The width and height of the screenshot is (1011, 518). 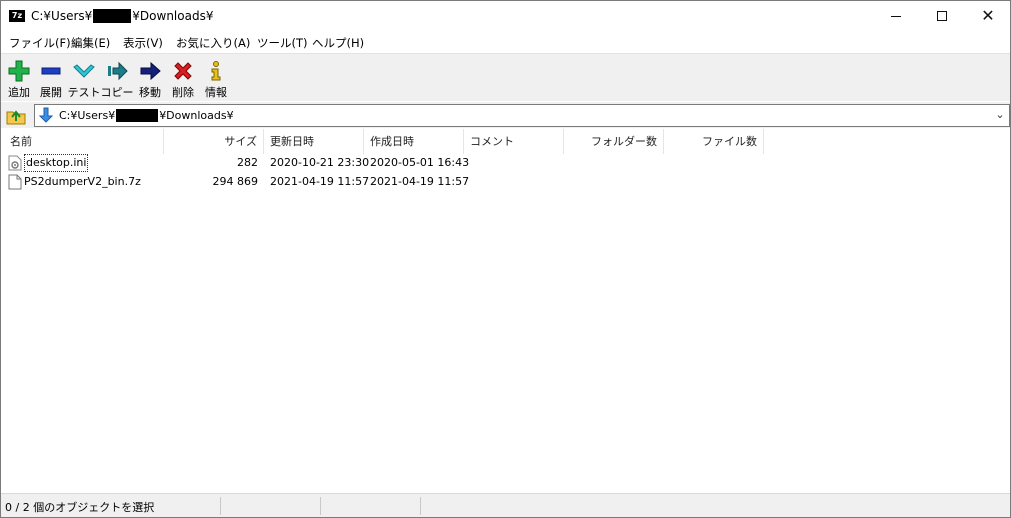 What do you see at coordinates (16, 115) in the screenshot?
I see `folder-up-icon` at bounding box center [16, 115].